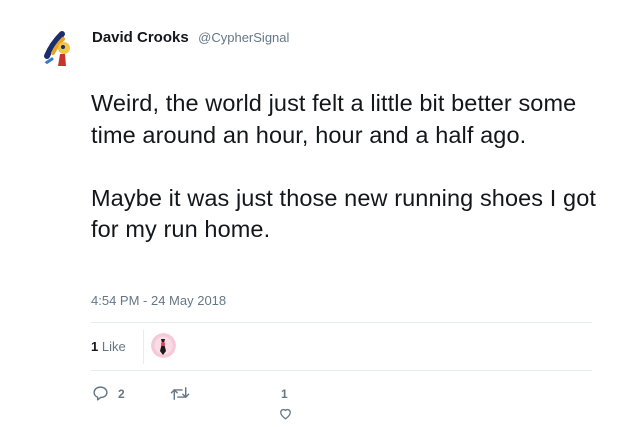  Describe the element at coordinates (100, 393) in the screenshot. I see `reply-icon` at that location.